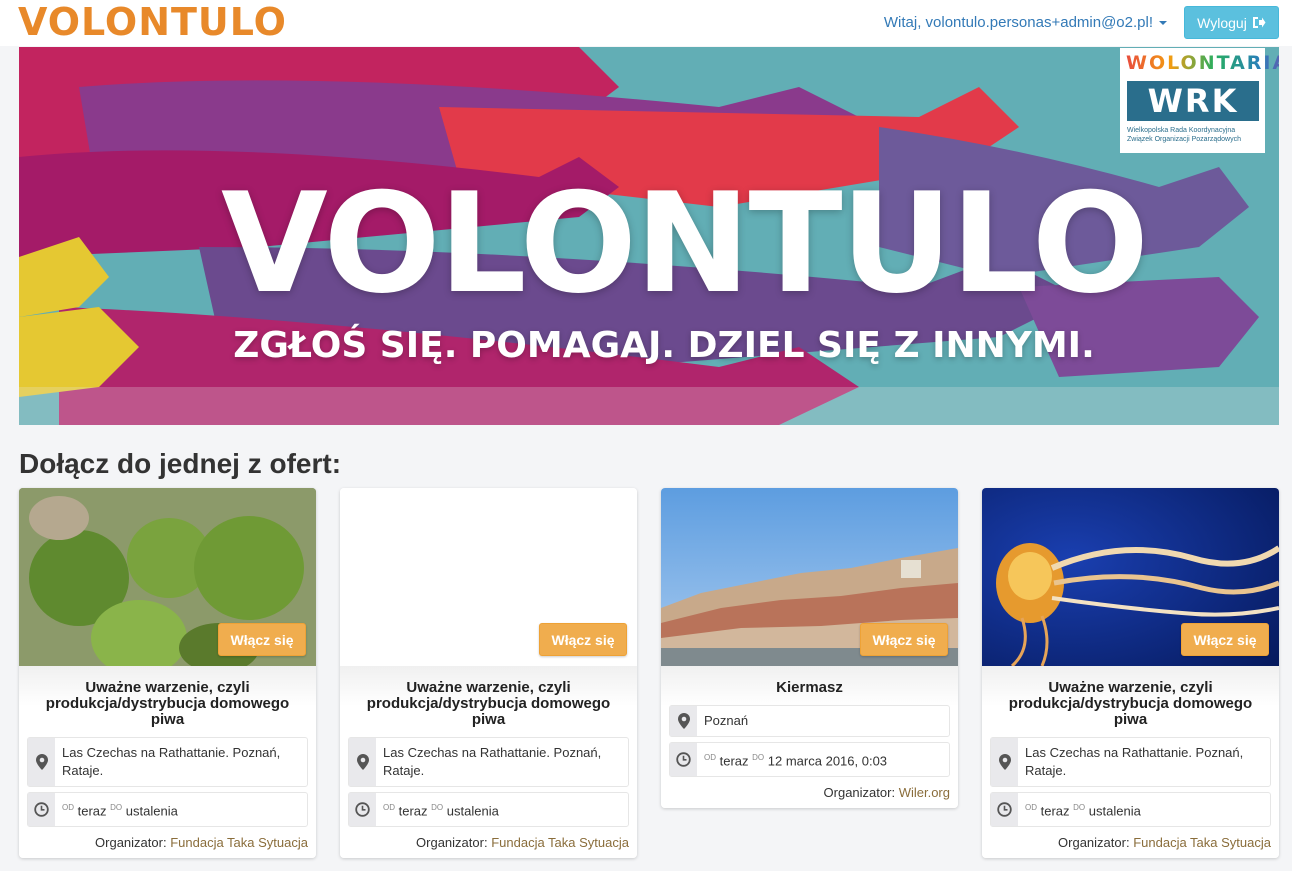 This screenshot has width=1292, height=871. I want to click on offers-section-title: Dołącz do jednej z ofert:, so click(180, 463).